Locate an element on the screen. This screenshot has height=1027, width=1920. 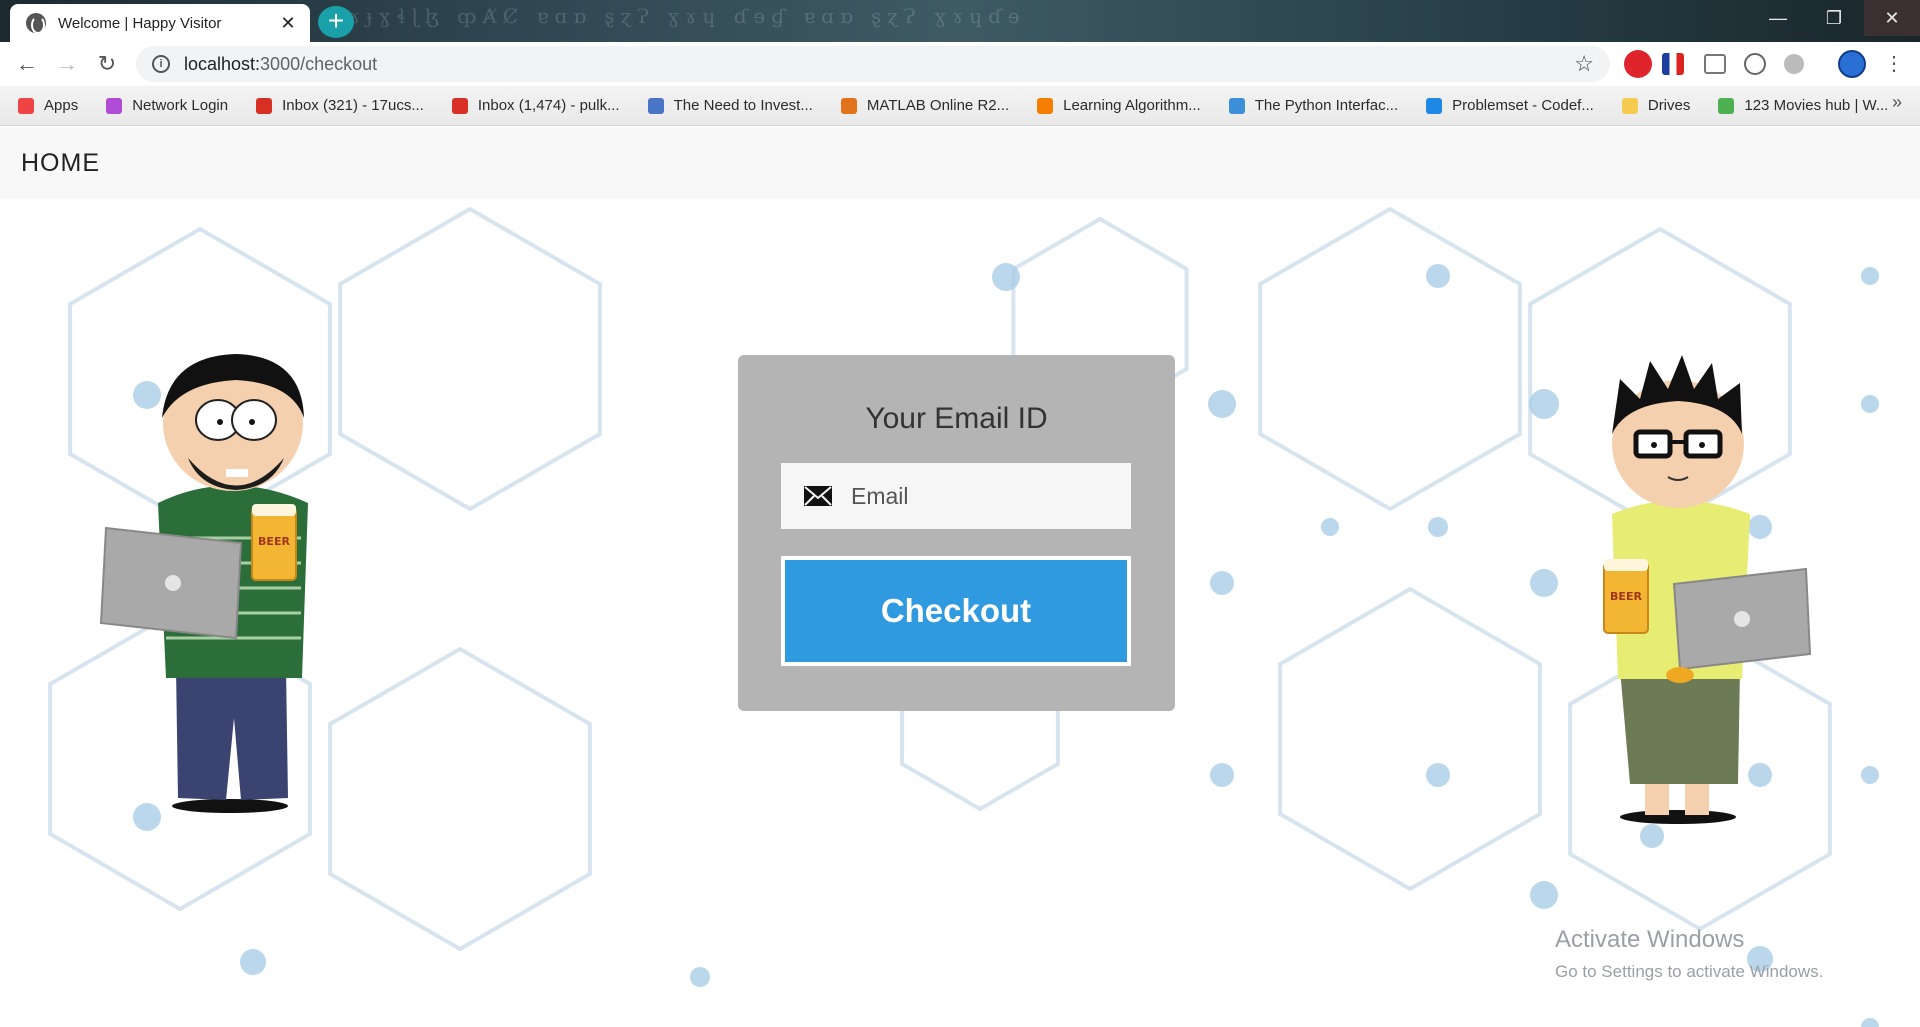
apps-grid-icon is located at coordinates (26, 105).